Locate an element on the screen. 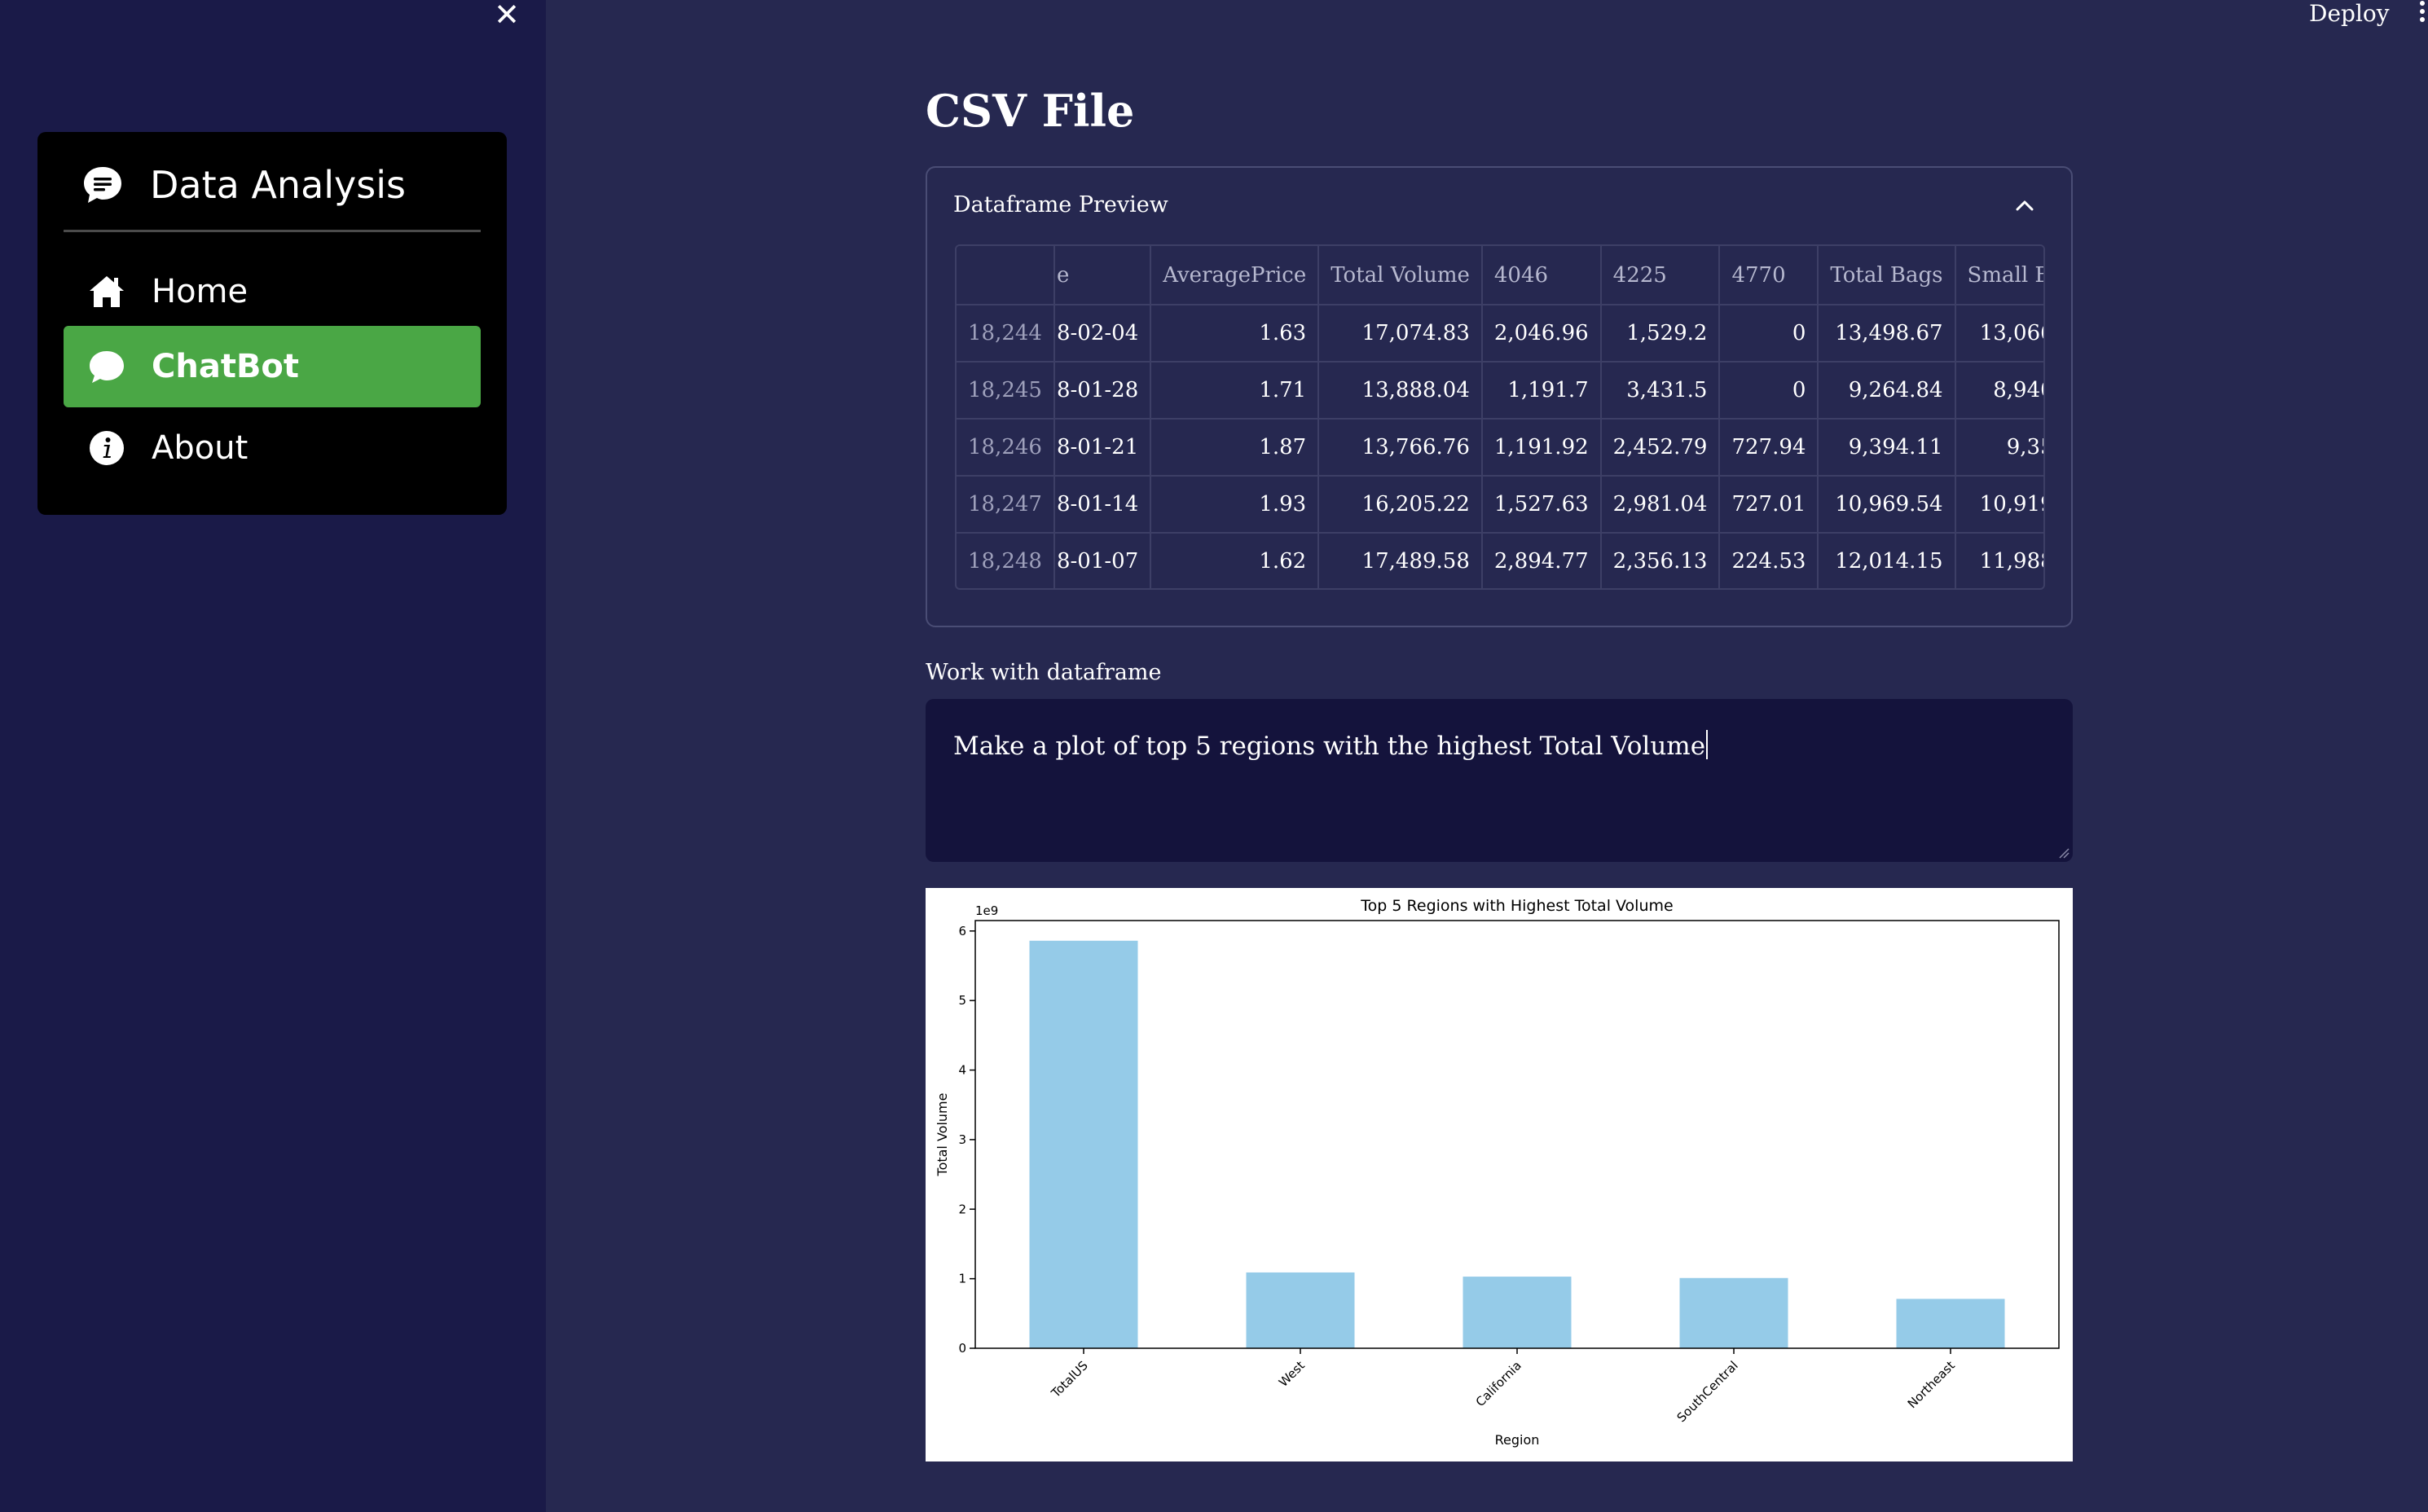  table-cell: 1,191.7 is located at coordinates (1542, 391).